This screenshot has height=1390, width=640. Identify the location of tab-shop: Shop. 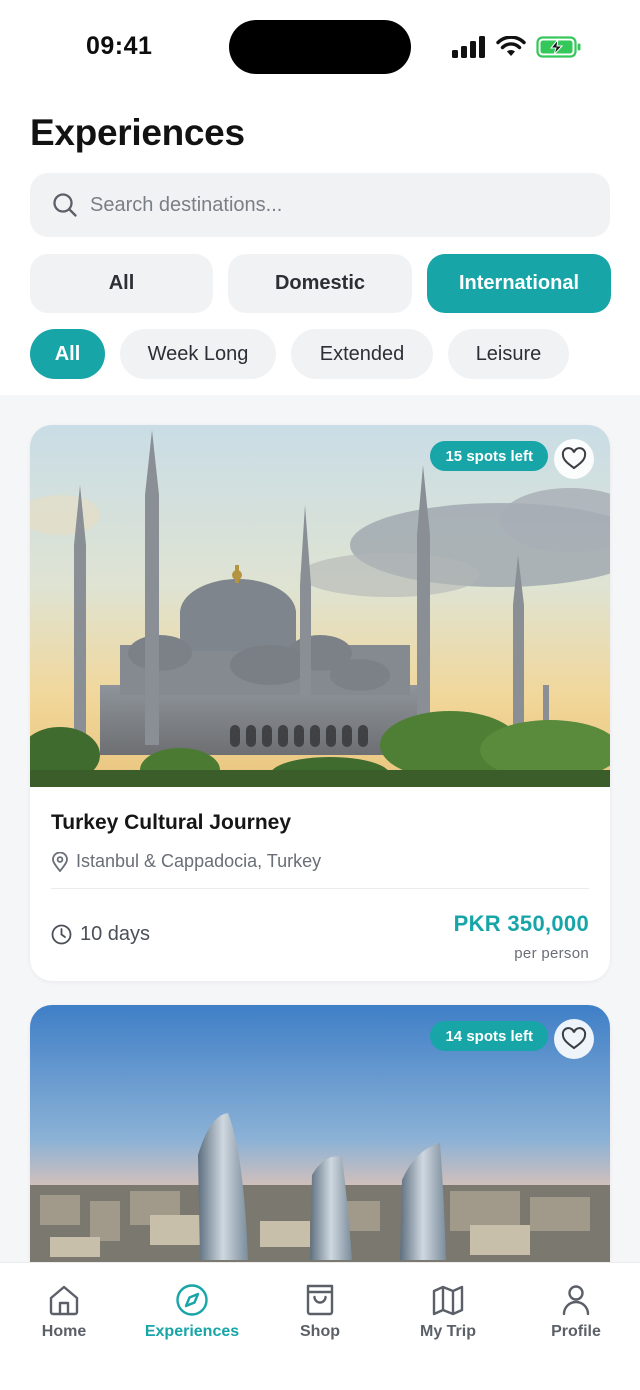
(320, 1312).